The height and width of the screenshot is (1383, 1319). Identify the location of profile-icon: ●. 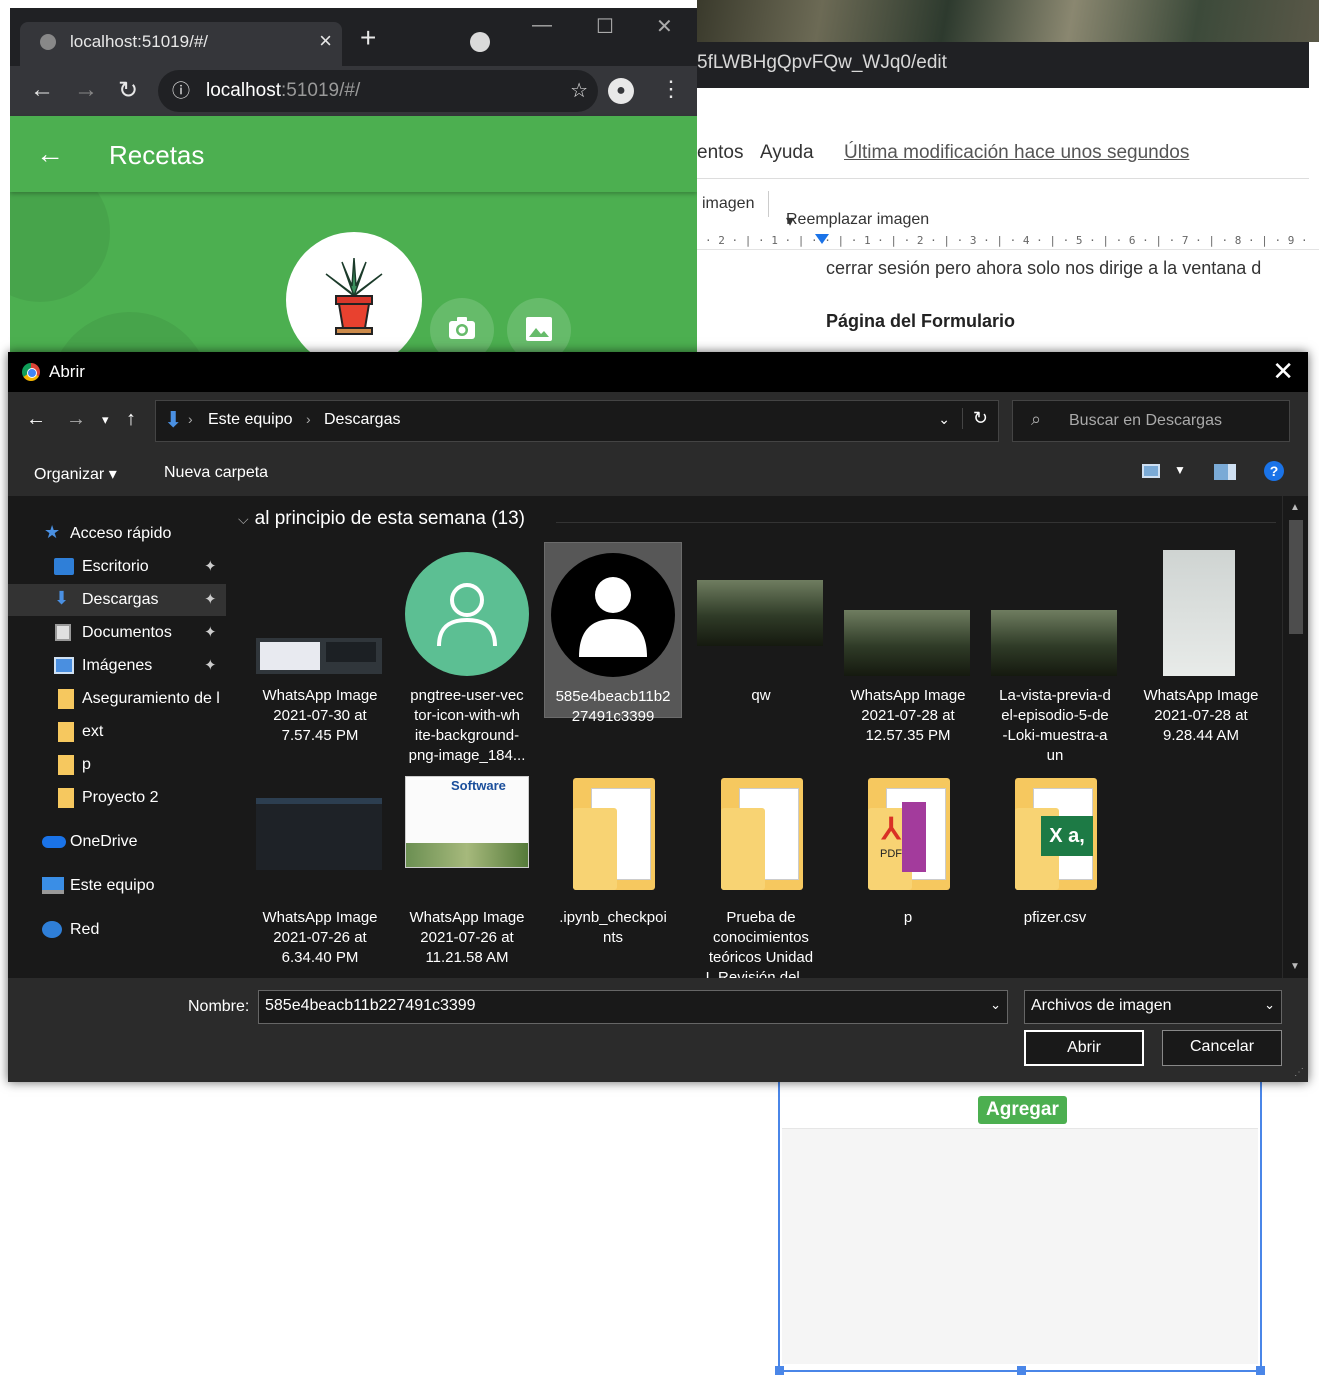
(621, 91).